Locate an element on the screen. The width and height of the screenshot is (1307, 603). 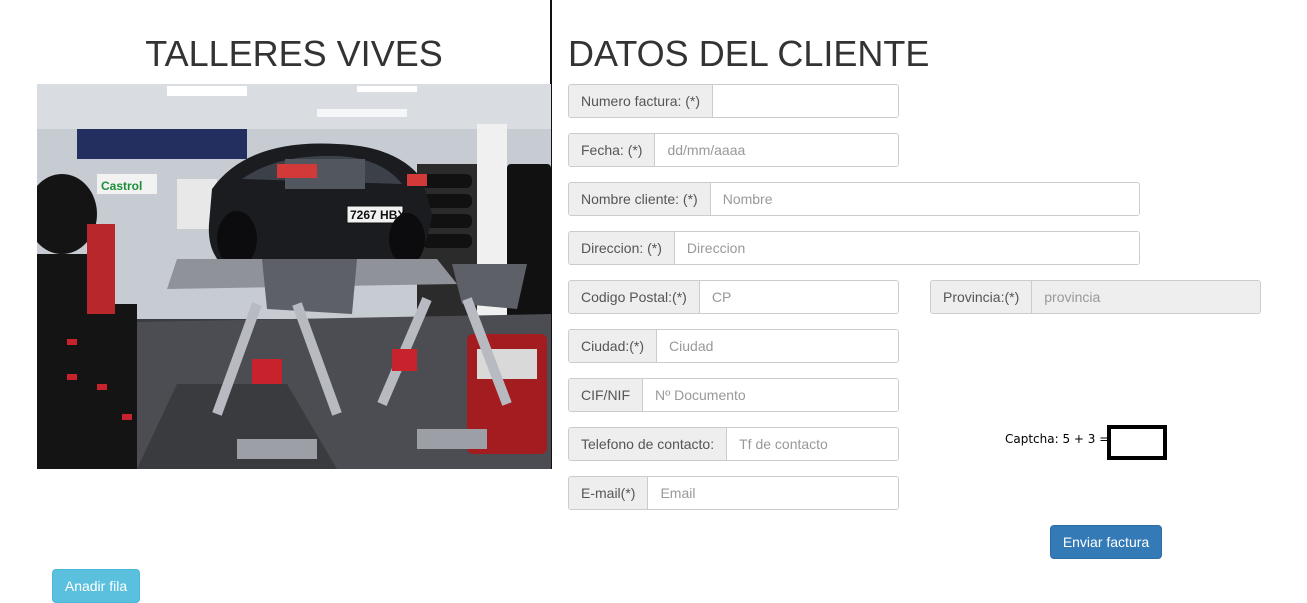
province-group: Provincia:(*) is located at coordinates (1095, 297).